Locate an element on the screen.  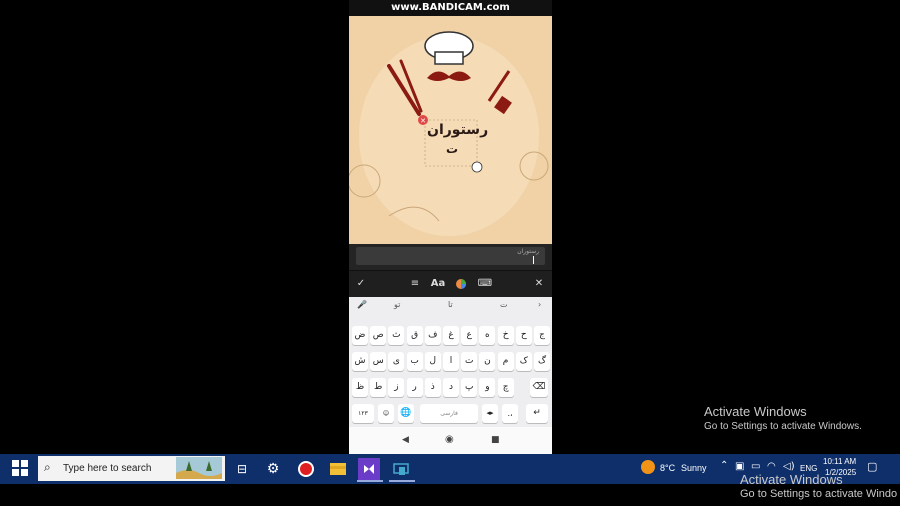
file-explorer-icon is located at coordinates (338, 469).